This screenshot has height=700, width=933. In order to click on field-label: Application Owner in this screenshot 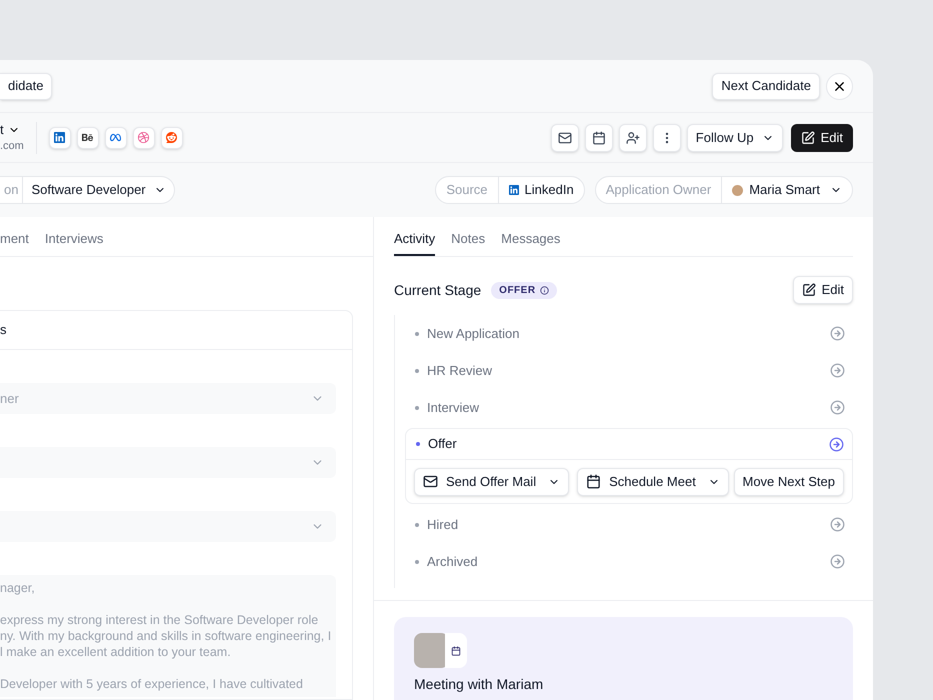, I will do `click(658, 190)`.